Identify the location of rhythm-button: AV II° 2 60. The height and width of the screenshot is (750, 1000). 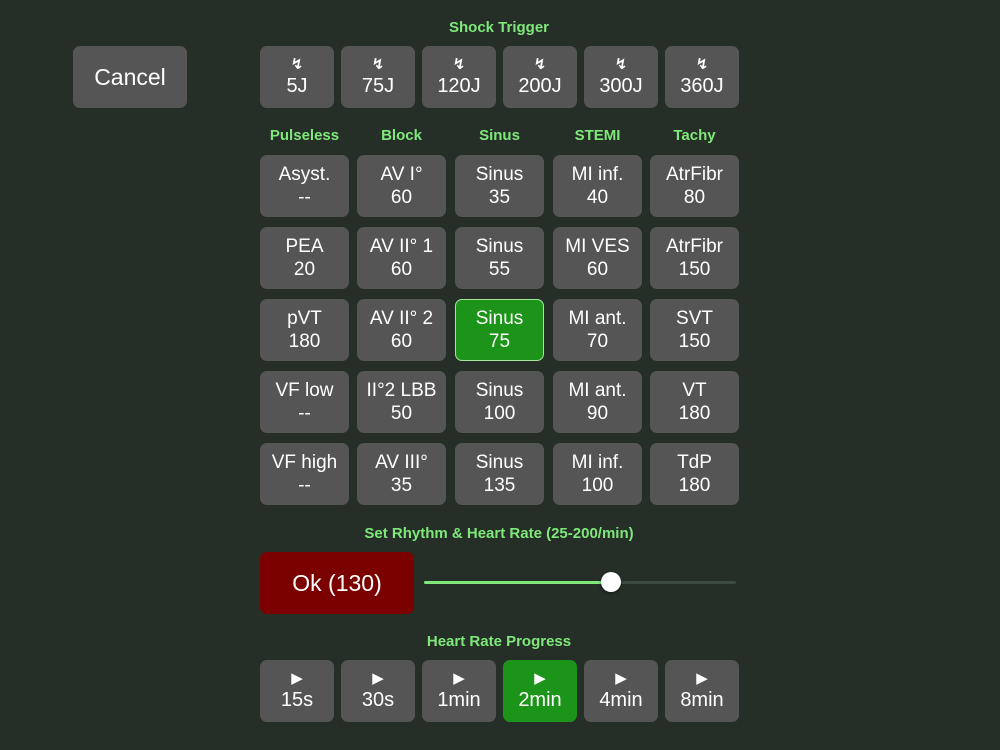
(401, 330).